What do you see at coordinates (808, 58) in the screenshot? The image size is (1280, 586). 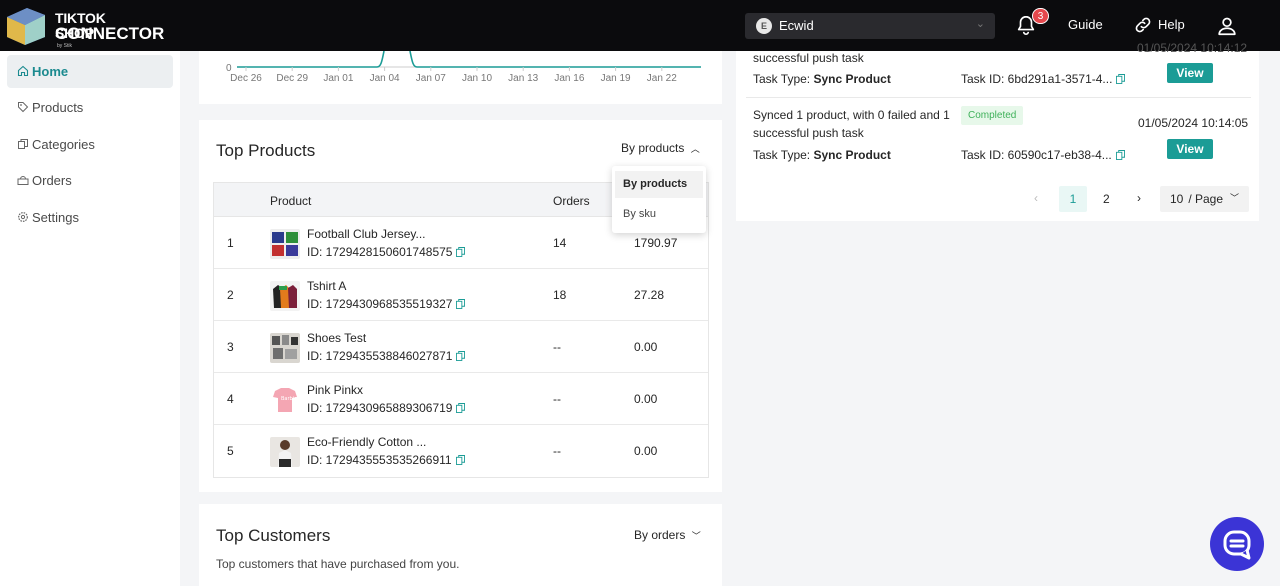 I see `task-message: successful push task` at bounding box center [808, 58].